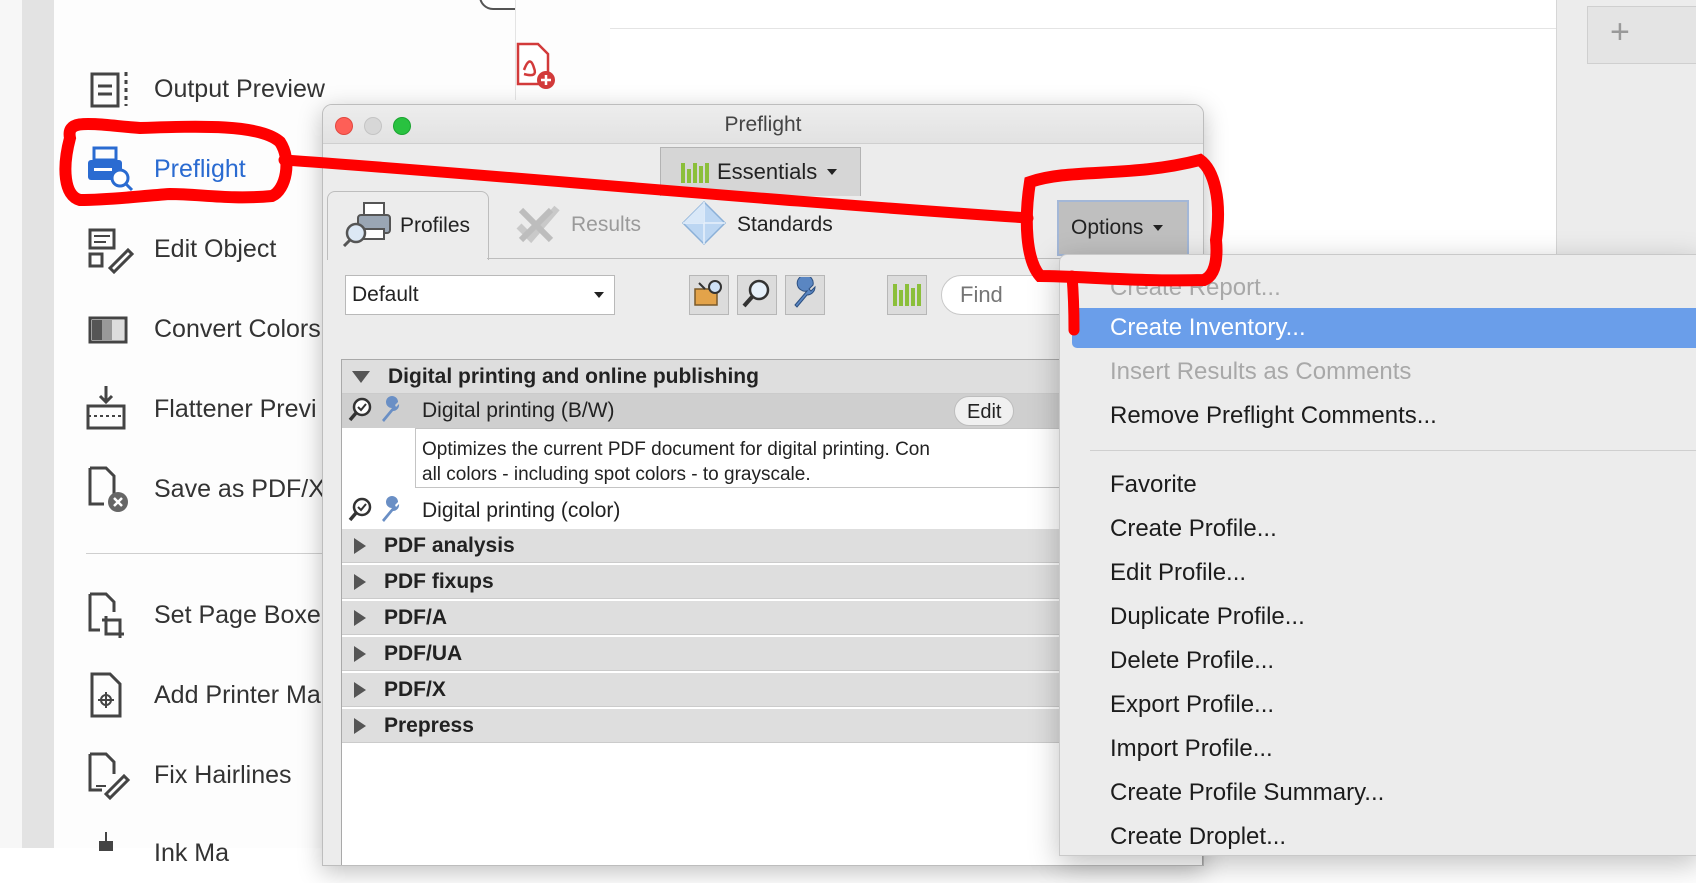  Describe the element at coordinates (110, 169) in the screenshot. I see `preflight-icon` at that location.